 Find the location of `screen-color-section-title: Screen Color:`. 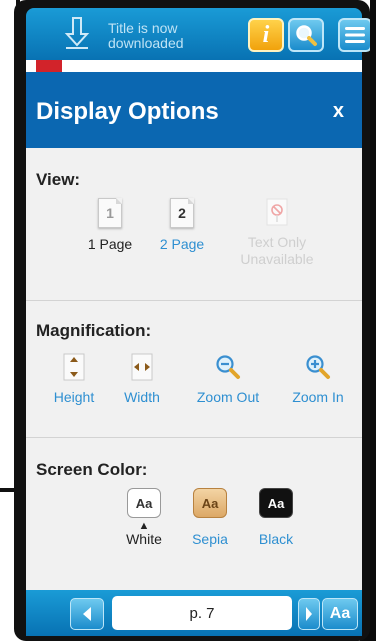

screen-color-section-title: Screen Color: is located at coordinates (92, 469).